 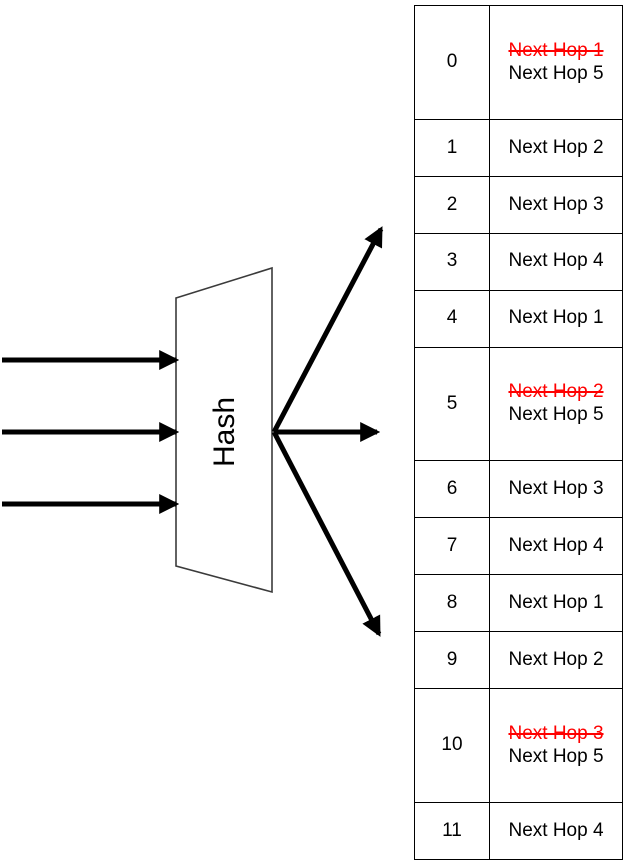 I want to click on table-row: 10 Next Hop 3 Next Hop 5, so click(x=518, y=745).